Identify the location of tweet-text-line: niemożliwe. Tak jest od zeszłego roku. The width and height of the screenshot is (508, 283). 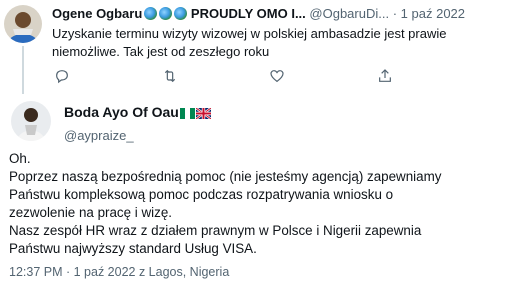
(161, 51).